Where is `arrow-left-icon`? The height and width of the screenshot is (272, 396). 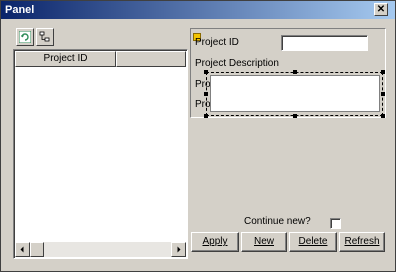
arrow-left-icon is located at coordinates (22, 249).